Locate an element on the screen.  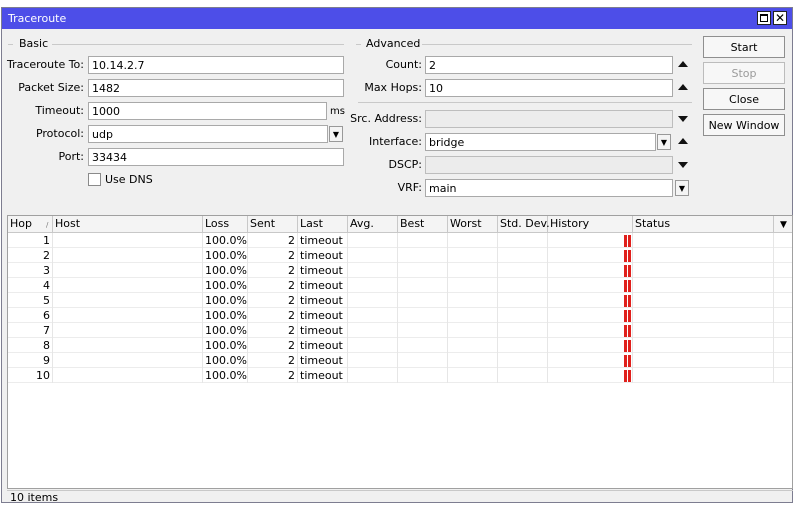
title-bar: Traceroute ✕ is located at coordinates (397, 18).